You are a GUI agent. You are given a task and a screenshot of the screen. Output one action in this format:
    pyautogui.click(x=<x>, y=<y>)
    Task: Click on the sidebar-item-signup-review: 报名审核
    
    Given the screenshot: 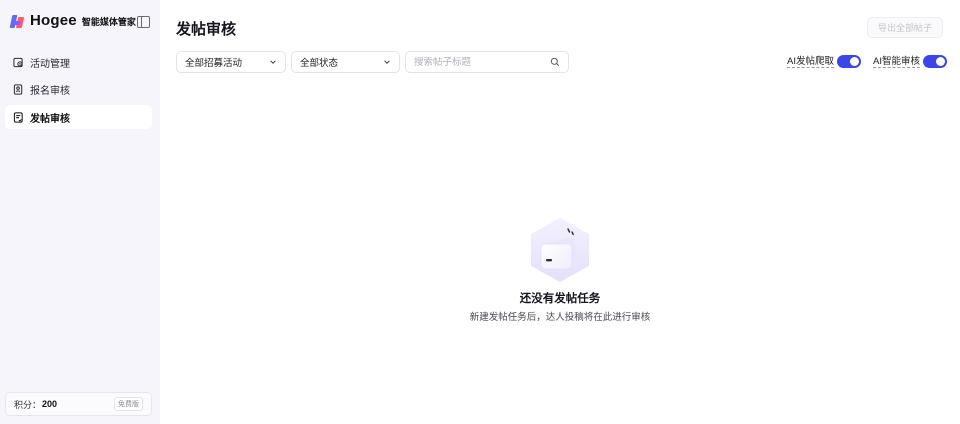 What is the action you would take?
    pyautogui.click(x=78, y=90)
    